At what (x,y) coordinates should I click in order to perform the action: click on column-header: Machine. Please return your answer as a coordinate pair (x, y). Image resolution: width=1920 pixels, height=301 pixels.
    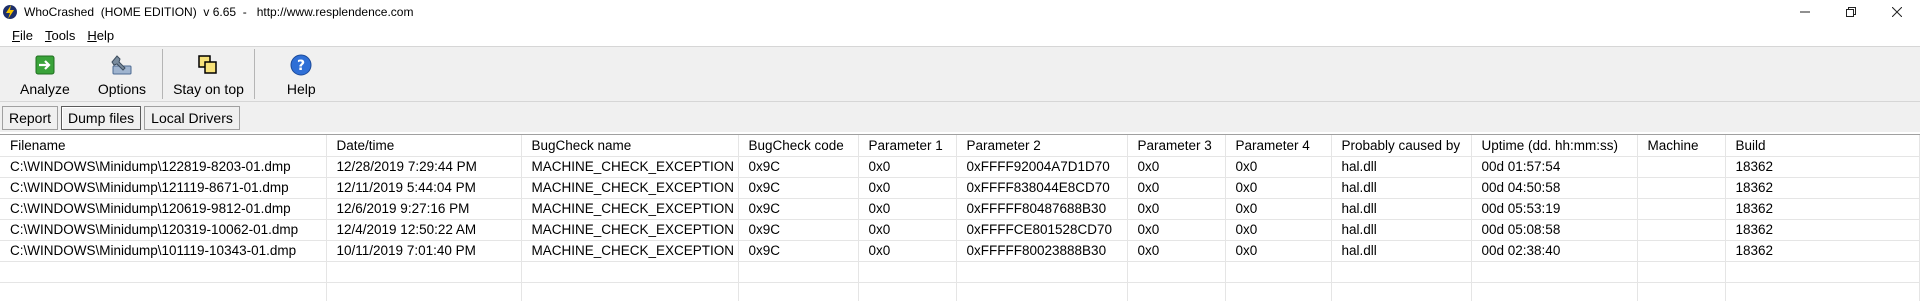
    Looking at the image, I should click on (1681, 146).